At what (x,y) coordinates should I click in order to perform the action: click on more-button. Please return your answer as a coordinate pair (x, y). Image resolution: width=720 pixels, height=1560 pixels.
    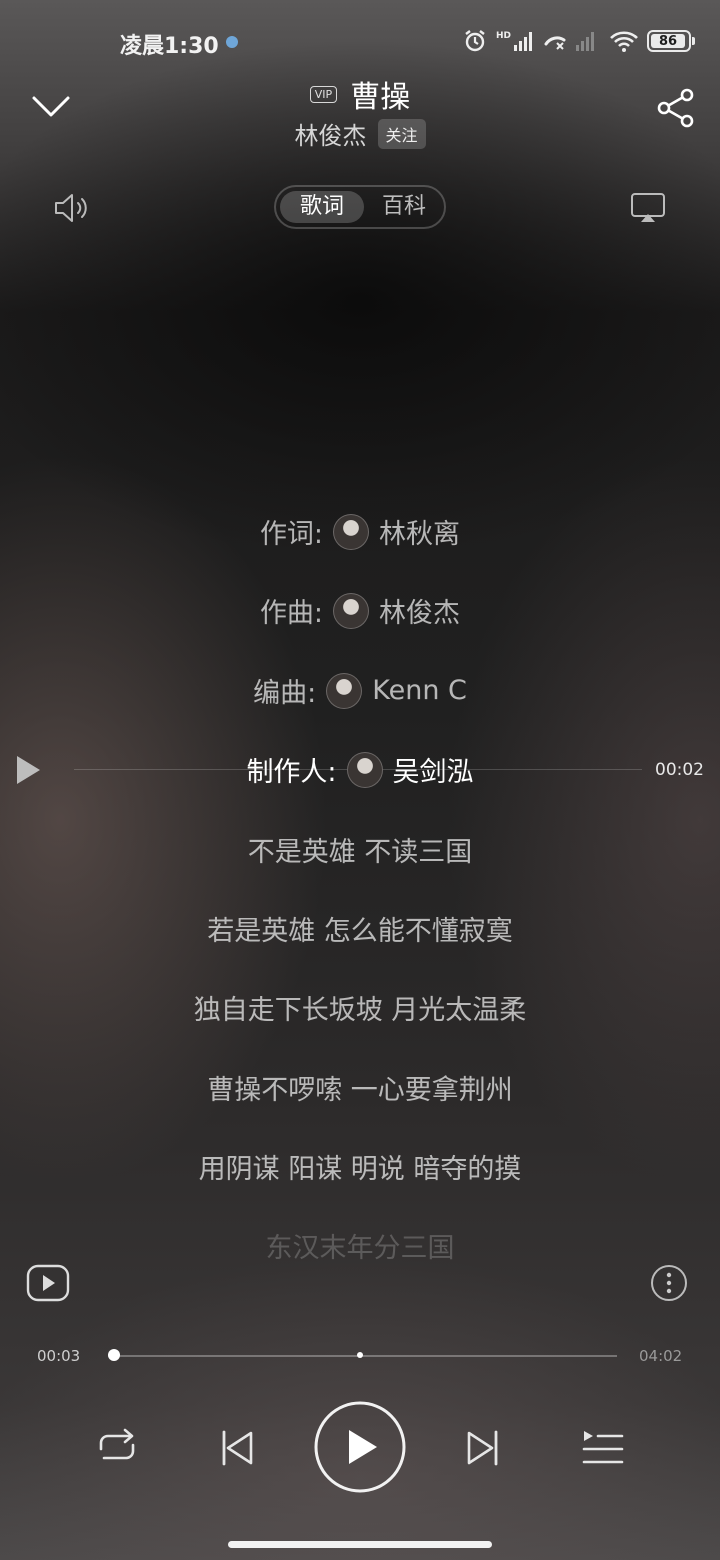
    Looking at the image, I should click on (669, 1283).